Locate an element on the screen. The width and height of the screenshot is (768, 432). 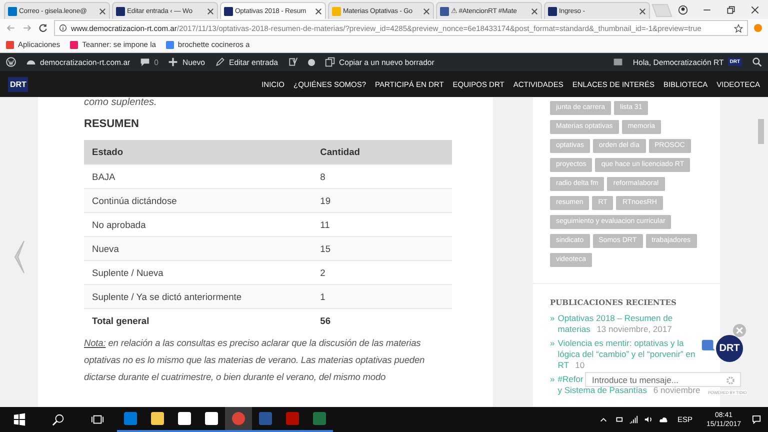
section-heading: RESUMEN is located at coordinates (112, 124).